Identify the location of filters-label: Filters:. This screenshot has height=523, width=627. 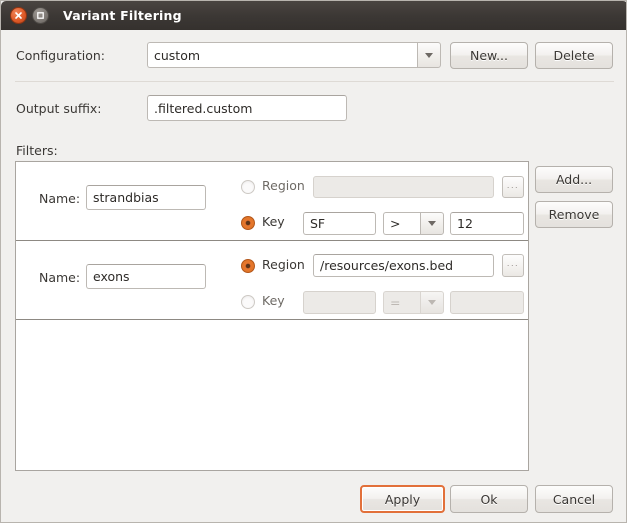
(37, 150).